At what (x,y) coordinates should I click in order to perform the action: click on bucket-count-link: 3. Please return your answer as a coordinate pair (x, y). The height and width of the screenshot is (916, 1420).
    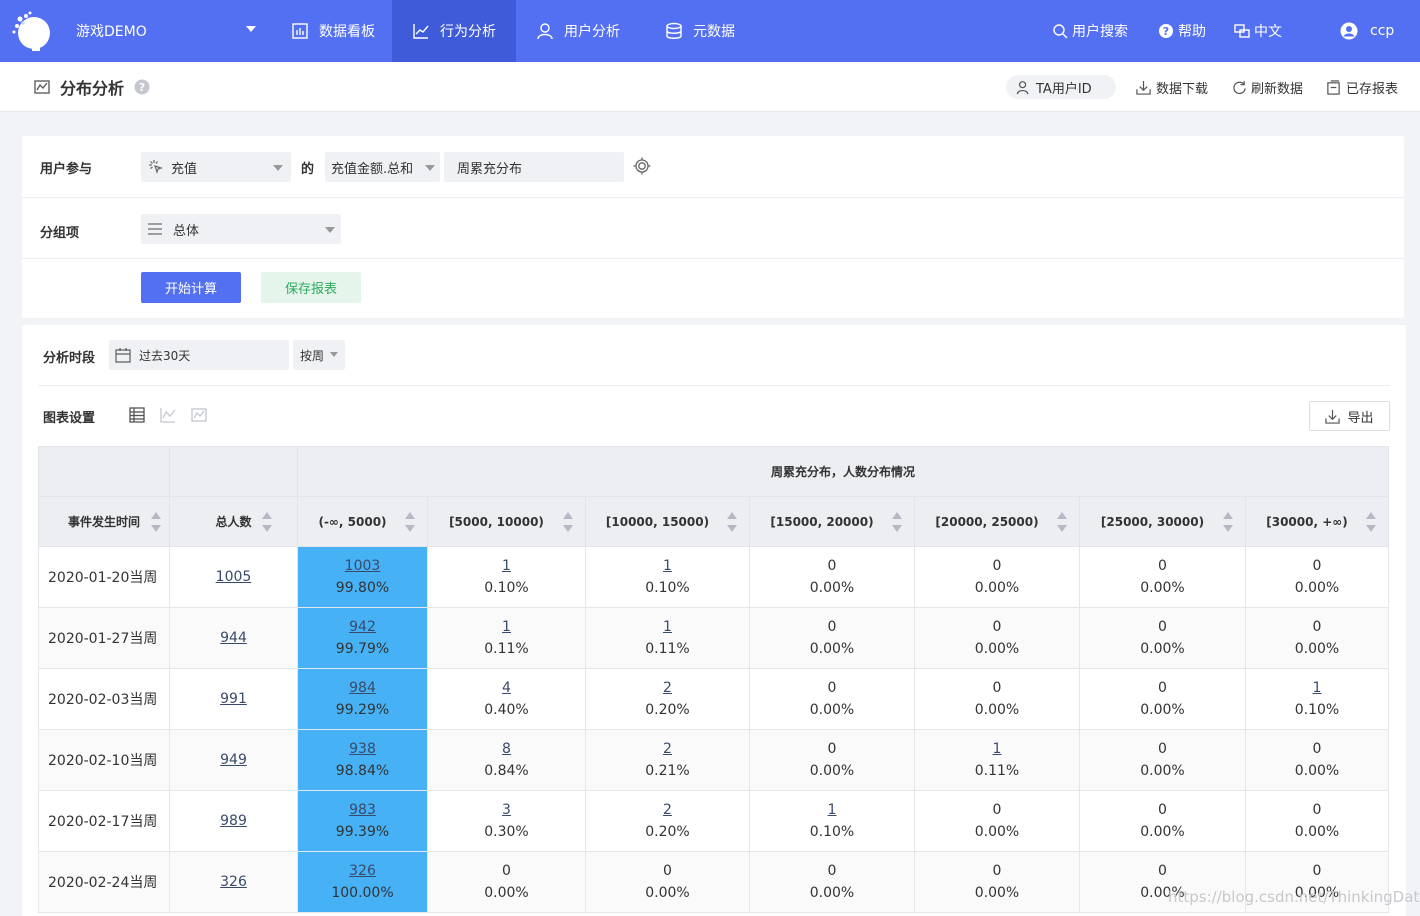
    Looking at the image, I should click on (506, 810).